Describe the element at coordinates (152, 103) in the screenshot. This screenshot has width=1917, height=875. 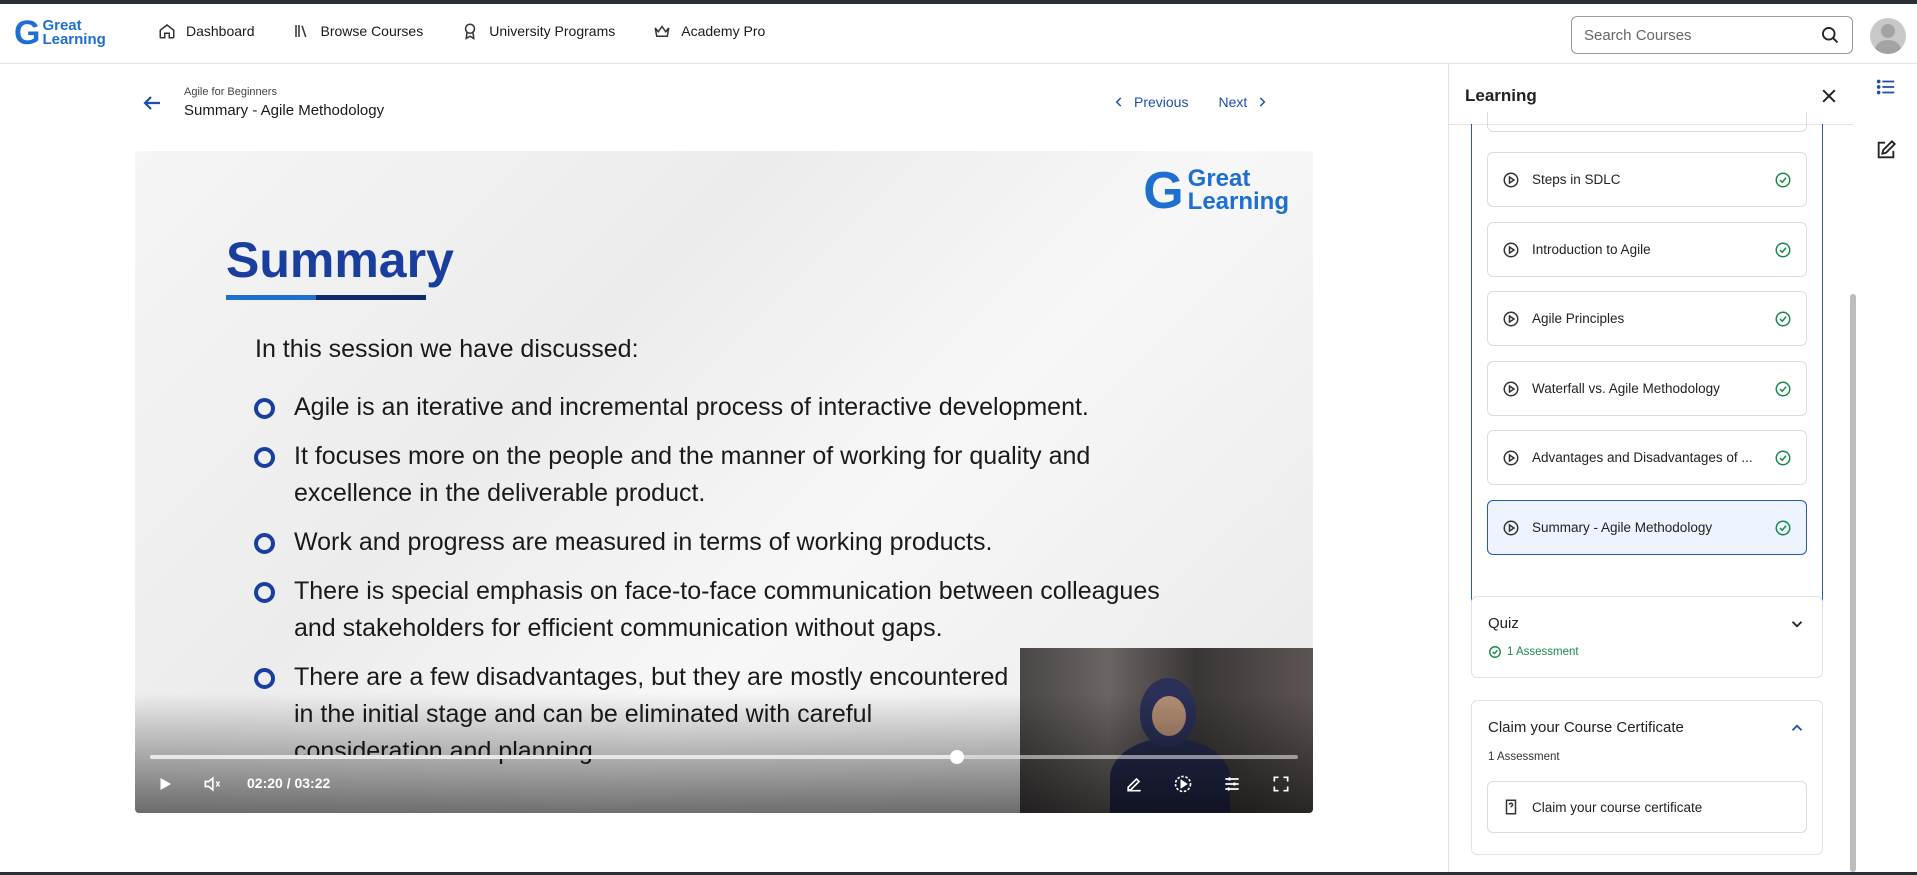
I see `back-arrow-icon` at that location.